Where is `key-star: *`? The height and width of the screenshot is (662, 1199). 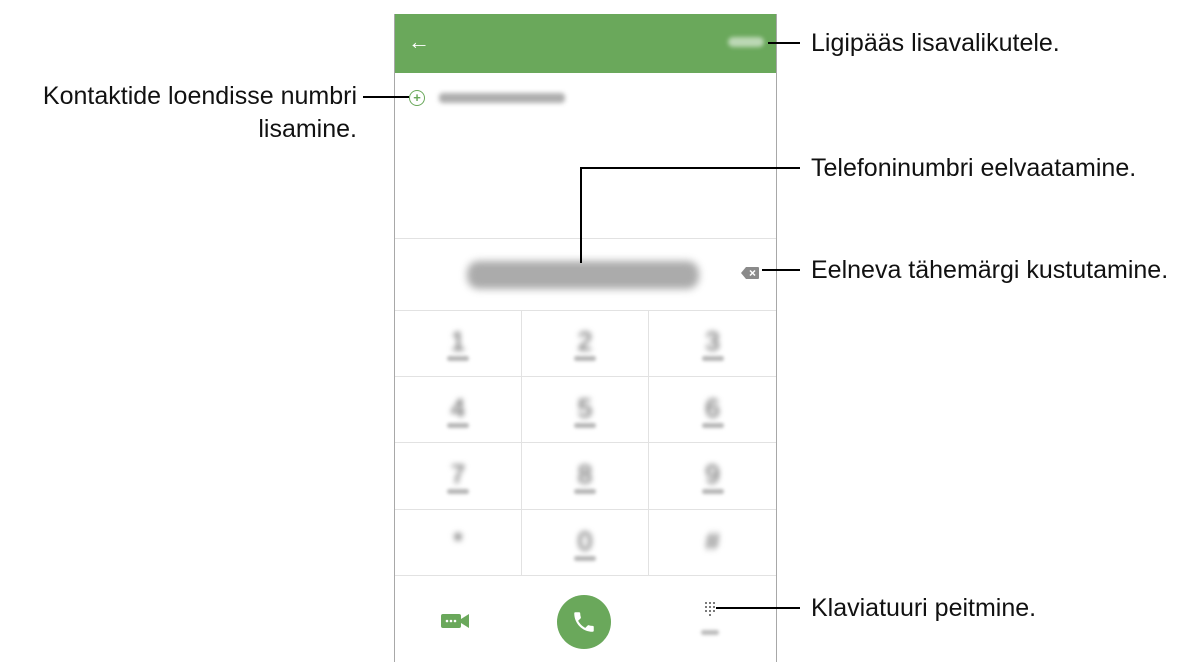
key-star: * is located at coordinates (458, 542).